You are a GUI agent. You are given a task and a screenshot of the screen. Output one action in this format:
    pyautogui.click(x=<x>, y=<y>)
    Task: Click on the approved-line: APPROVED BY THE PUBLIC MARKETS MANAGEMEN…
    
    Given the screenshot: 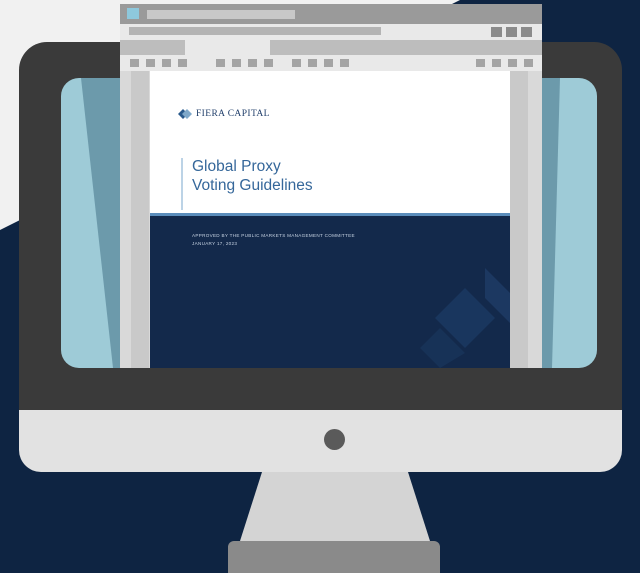 What is the action you would take?
    pyautogui.click(x=273, y=235)
    